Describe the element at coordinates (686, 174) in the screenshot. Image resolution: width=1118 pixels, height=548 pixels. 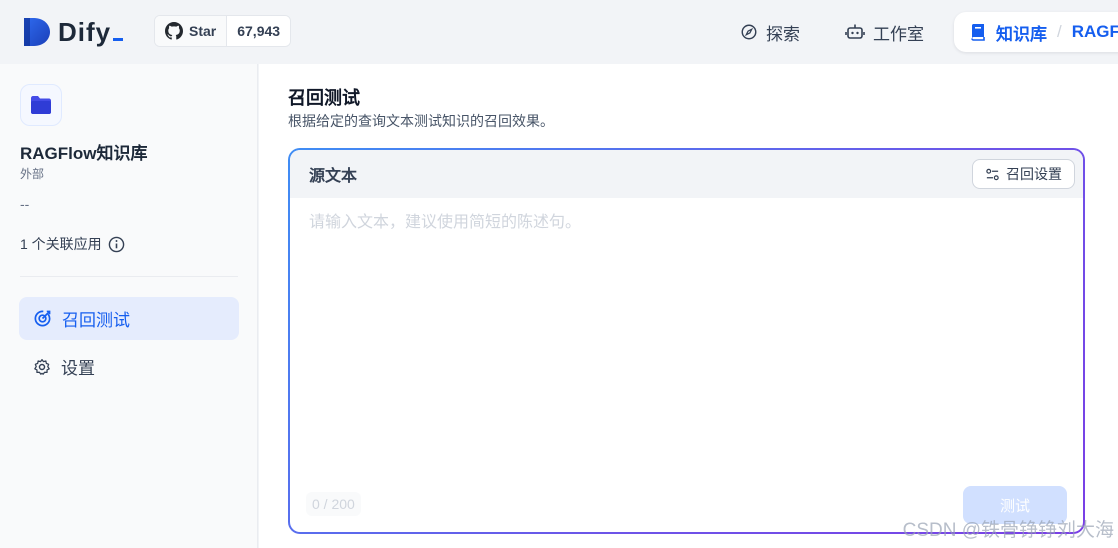
I see `source-text-header: 源文本 召回设置` at that location.